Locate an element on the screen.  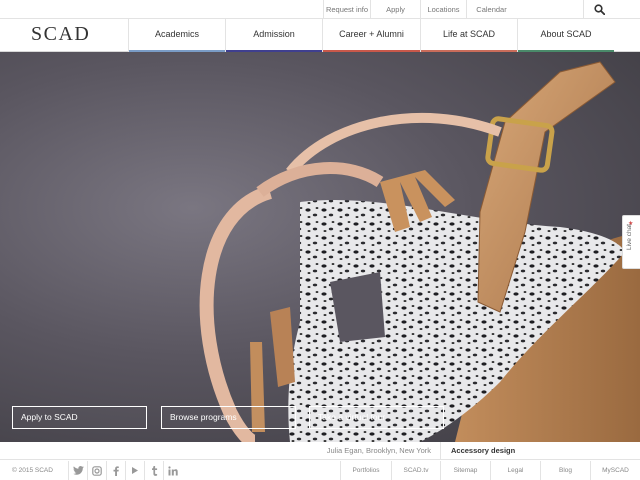
linkedin-icon is located at coordinates (172, 470).